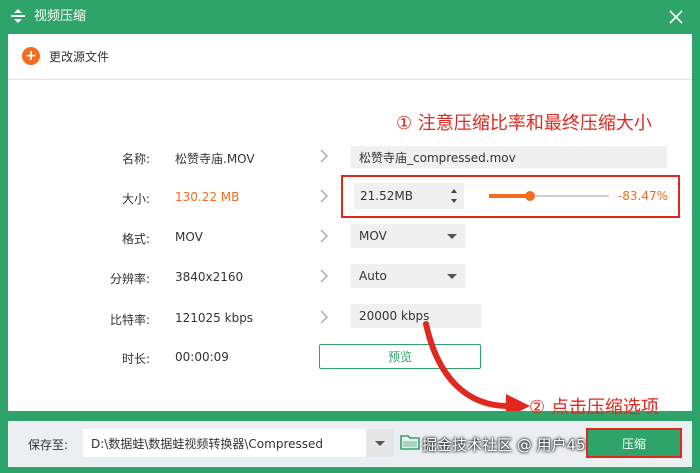 This screenshot has width=700, height=473. Describe the element at coordinates (410, 442) in the screenshot. I see `folder-icon` at that location.